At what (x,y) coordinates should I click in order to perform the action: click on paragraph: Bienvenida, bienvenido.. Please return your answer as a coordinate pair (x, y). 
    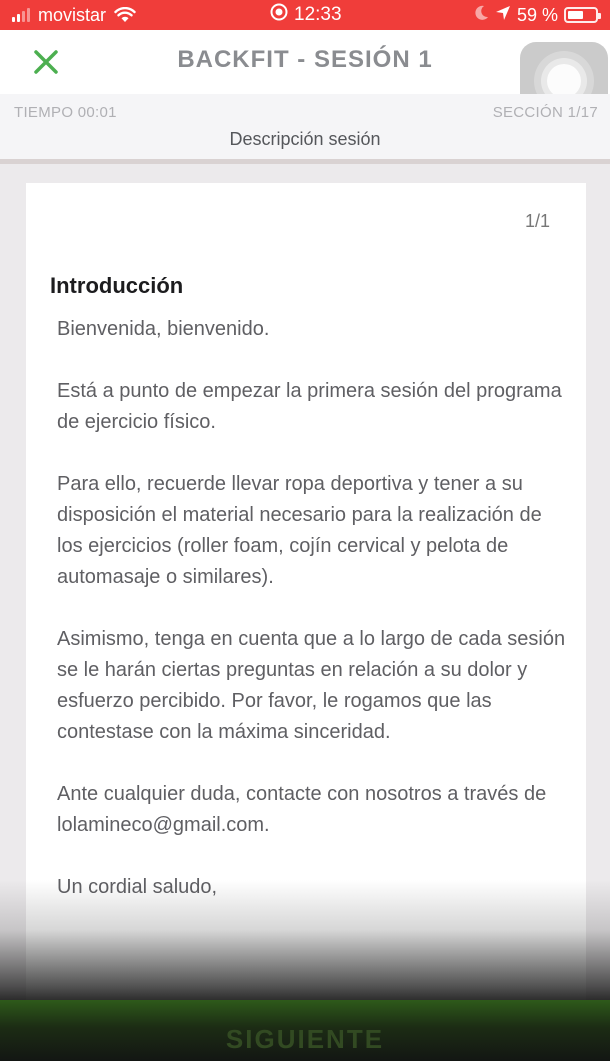
    Looking at the image, I should click on (163, 329).